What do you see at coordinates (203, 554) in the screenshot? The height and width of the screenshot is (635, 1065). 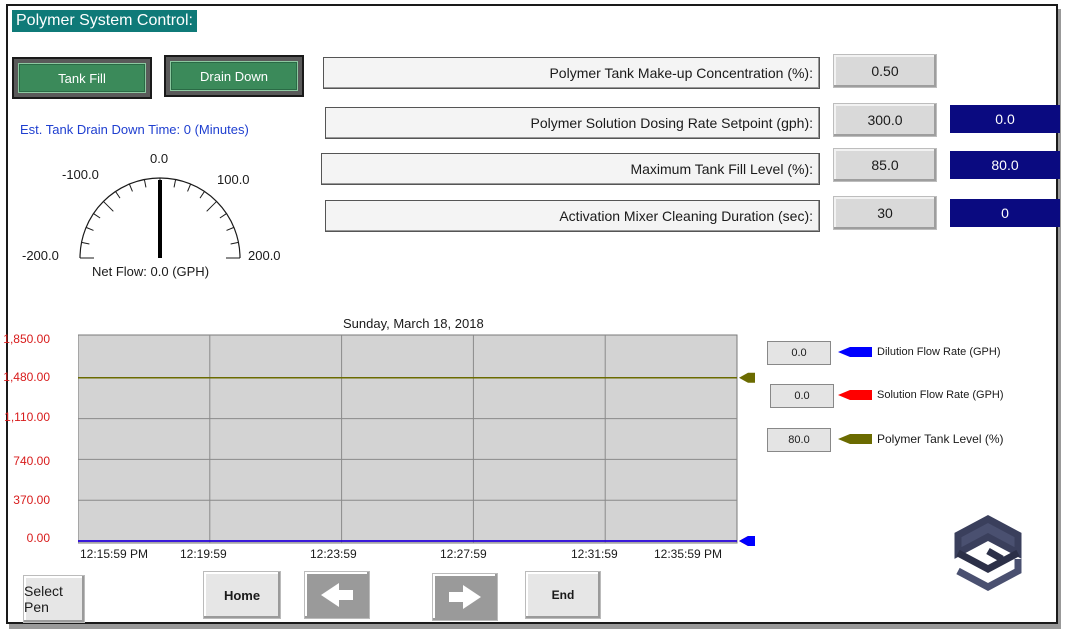 I see `x-tick-label: 12:19:59` at bounding box center [203, 554].